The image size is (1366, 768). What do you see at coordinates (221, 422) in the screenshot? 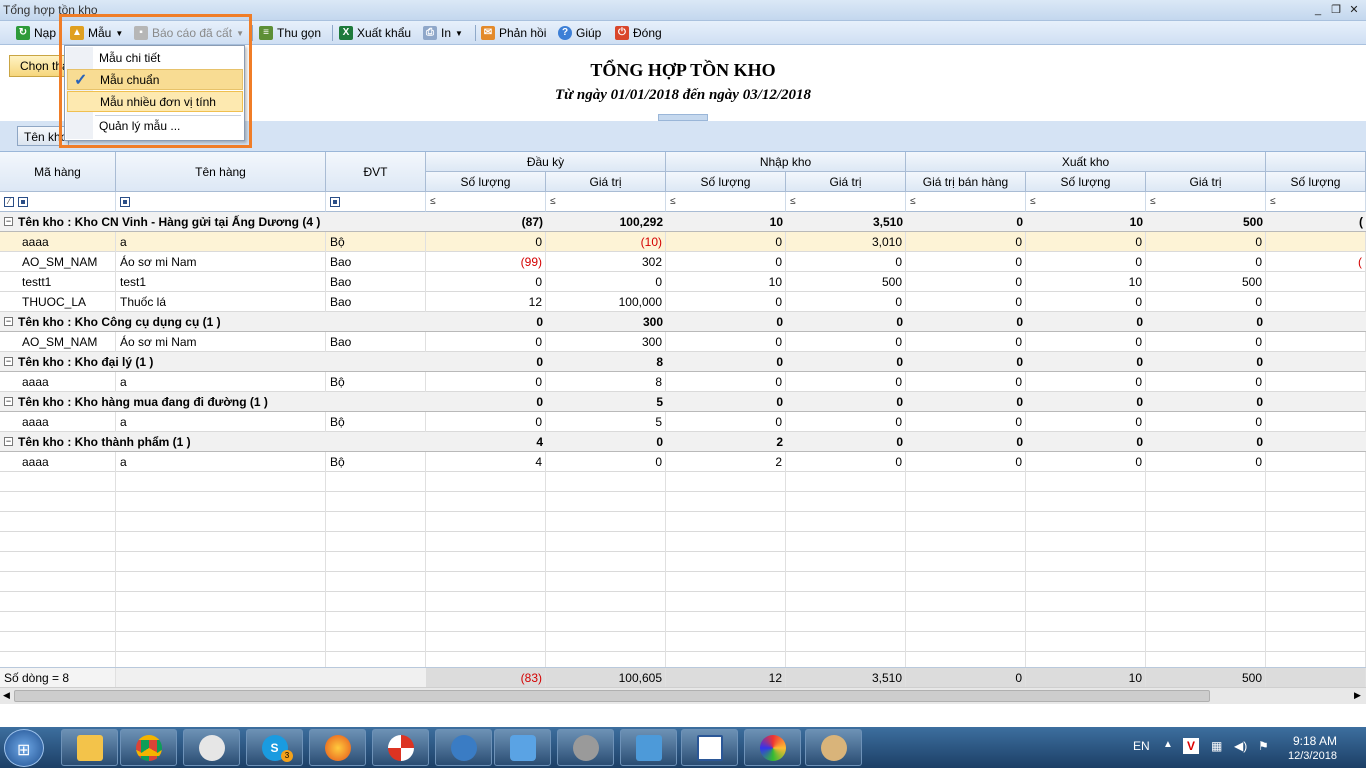
I see `cell-ten-hang: a` at bounding box center [221, 422].